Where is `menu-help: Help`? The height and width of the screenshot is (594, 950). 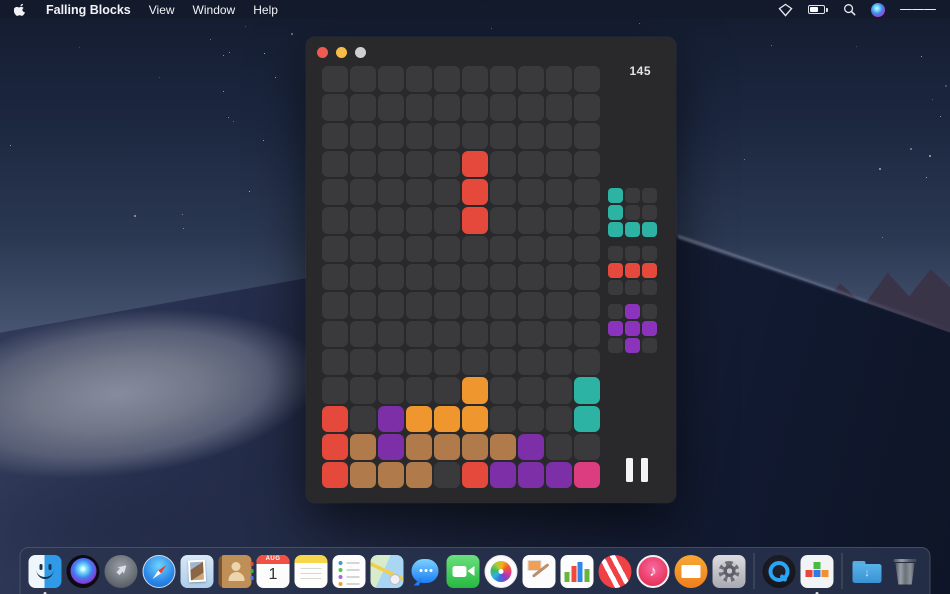 menu-help: Help is located at coordinates (265, 10).